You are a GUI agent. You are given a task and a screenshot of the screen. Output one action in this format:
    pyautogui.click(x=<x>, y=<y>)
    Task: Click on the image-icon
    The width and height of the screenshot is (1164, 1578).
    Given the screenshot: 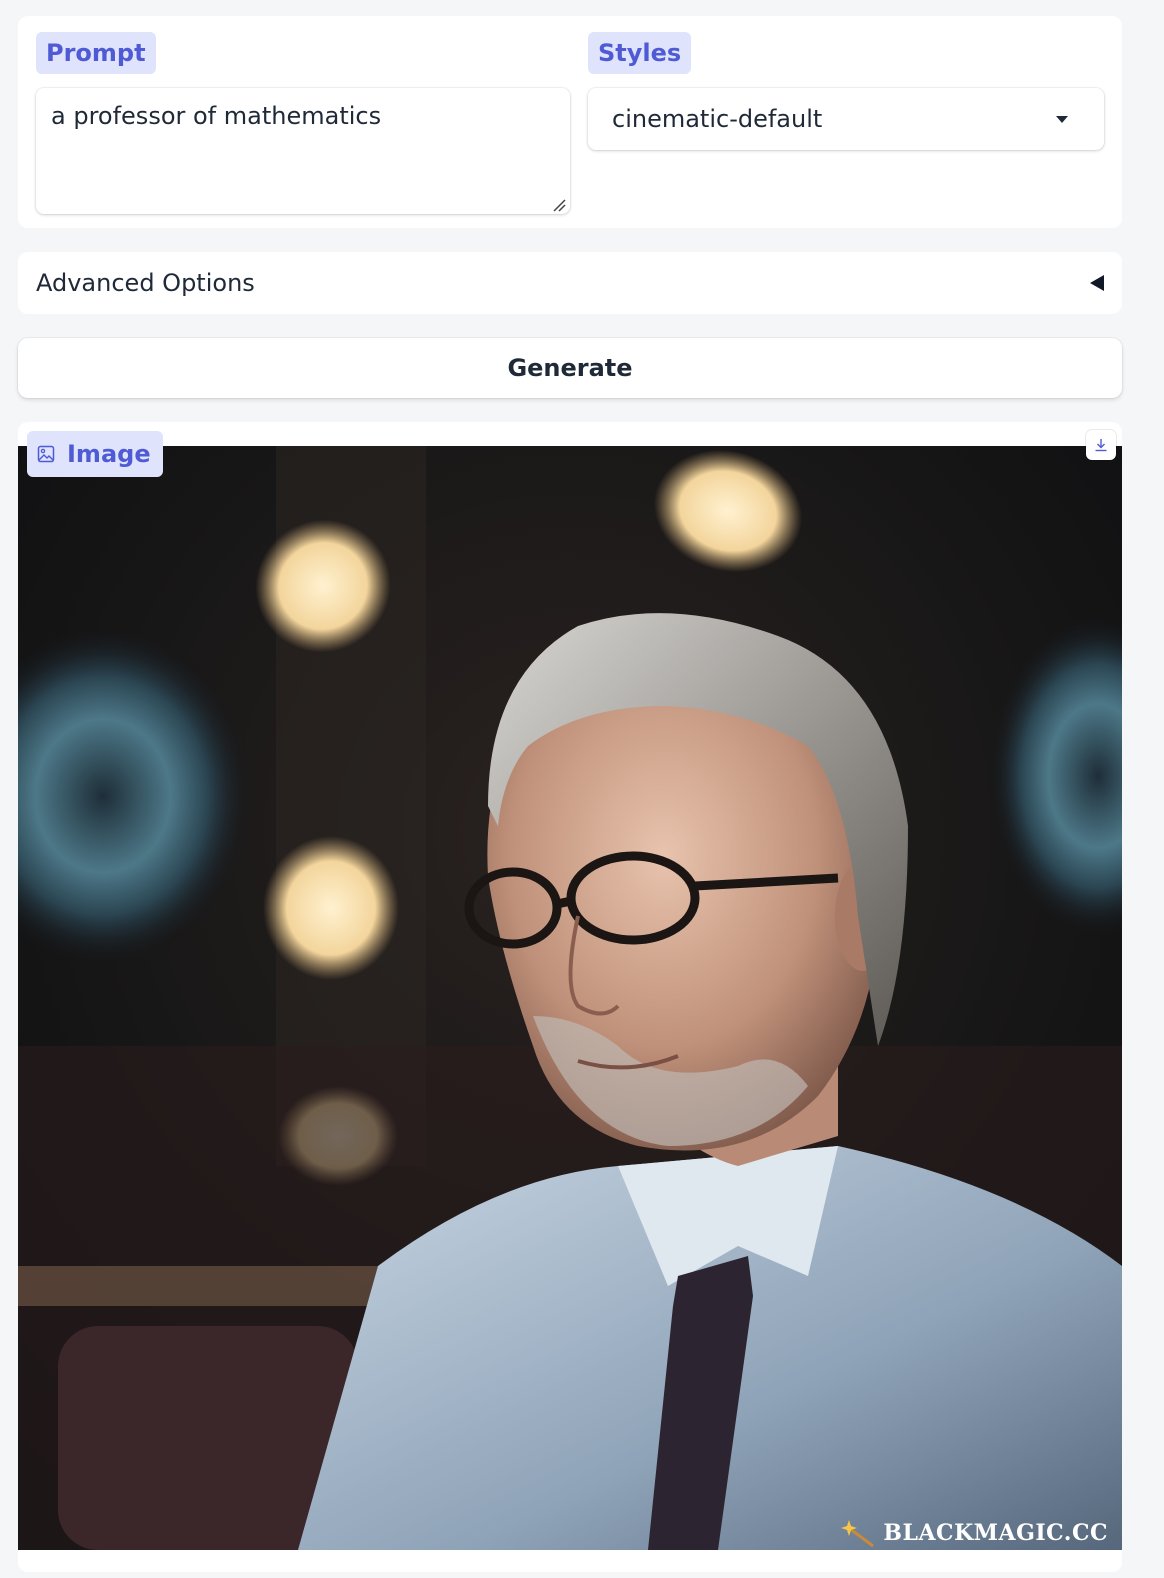 What is the action you would take?
    pyautogui.click(x=46, y=454)
    